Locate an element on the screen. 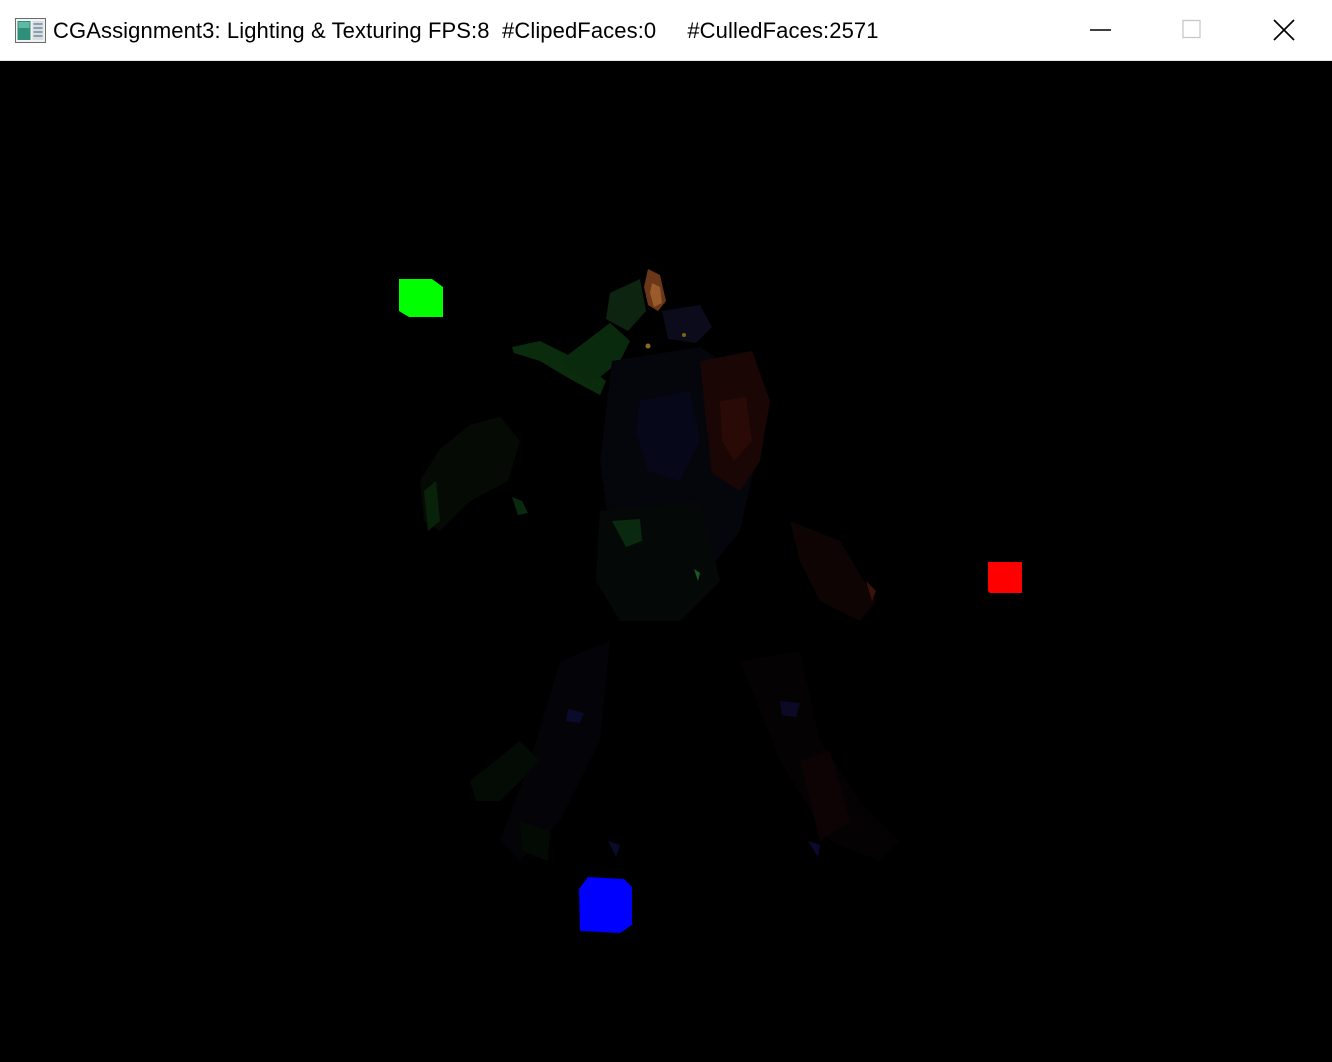 The width and height of the screenshot is (1332, 1062). red-light-cube is located at coordinates (1005, 577).